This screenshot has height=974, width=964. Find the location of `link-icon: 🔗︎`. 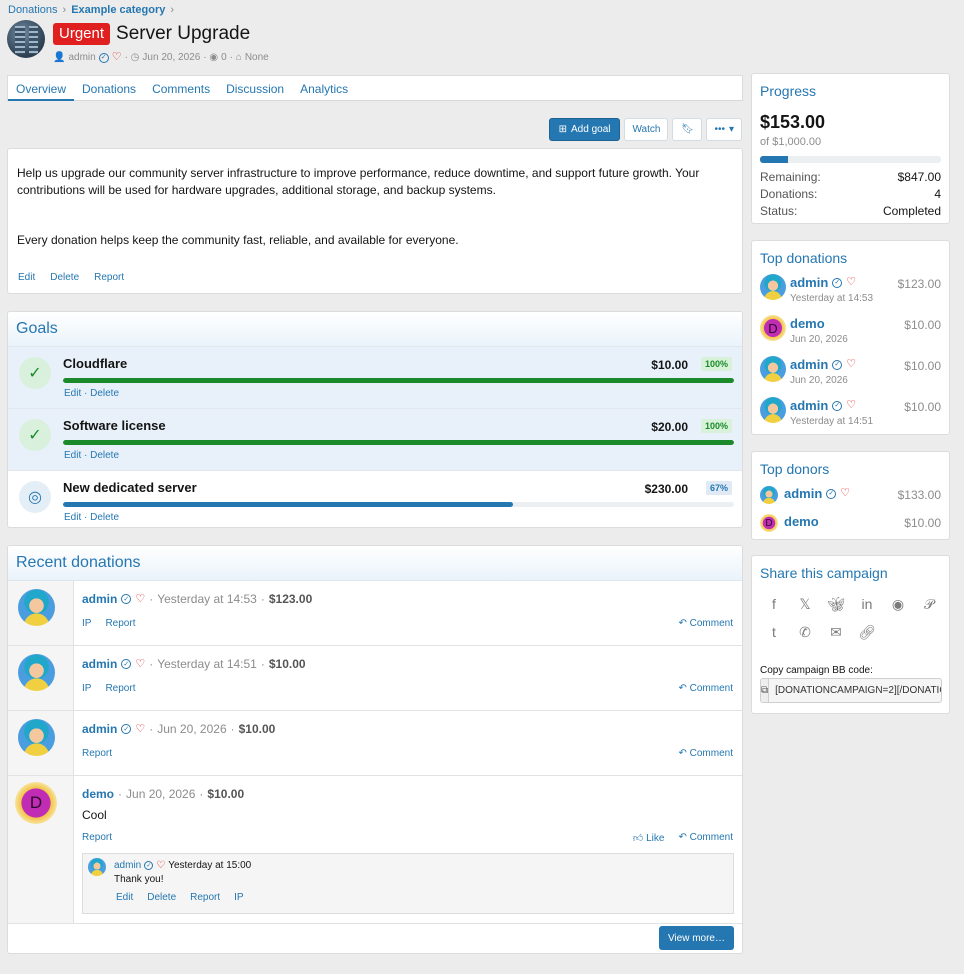

link-icon: 🔗︎ is located at coordinates (867, 632).